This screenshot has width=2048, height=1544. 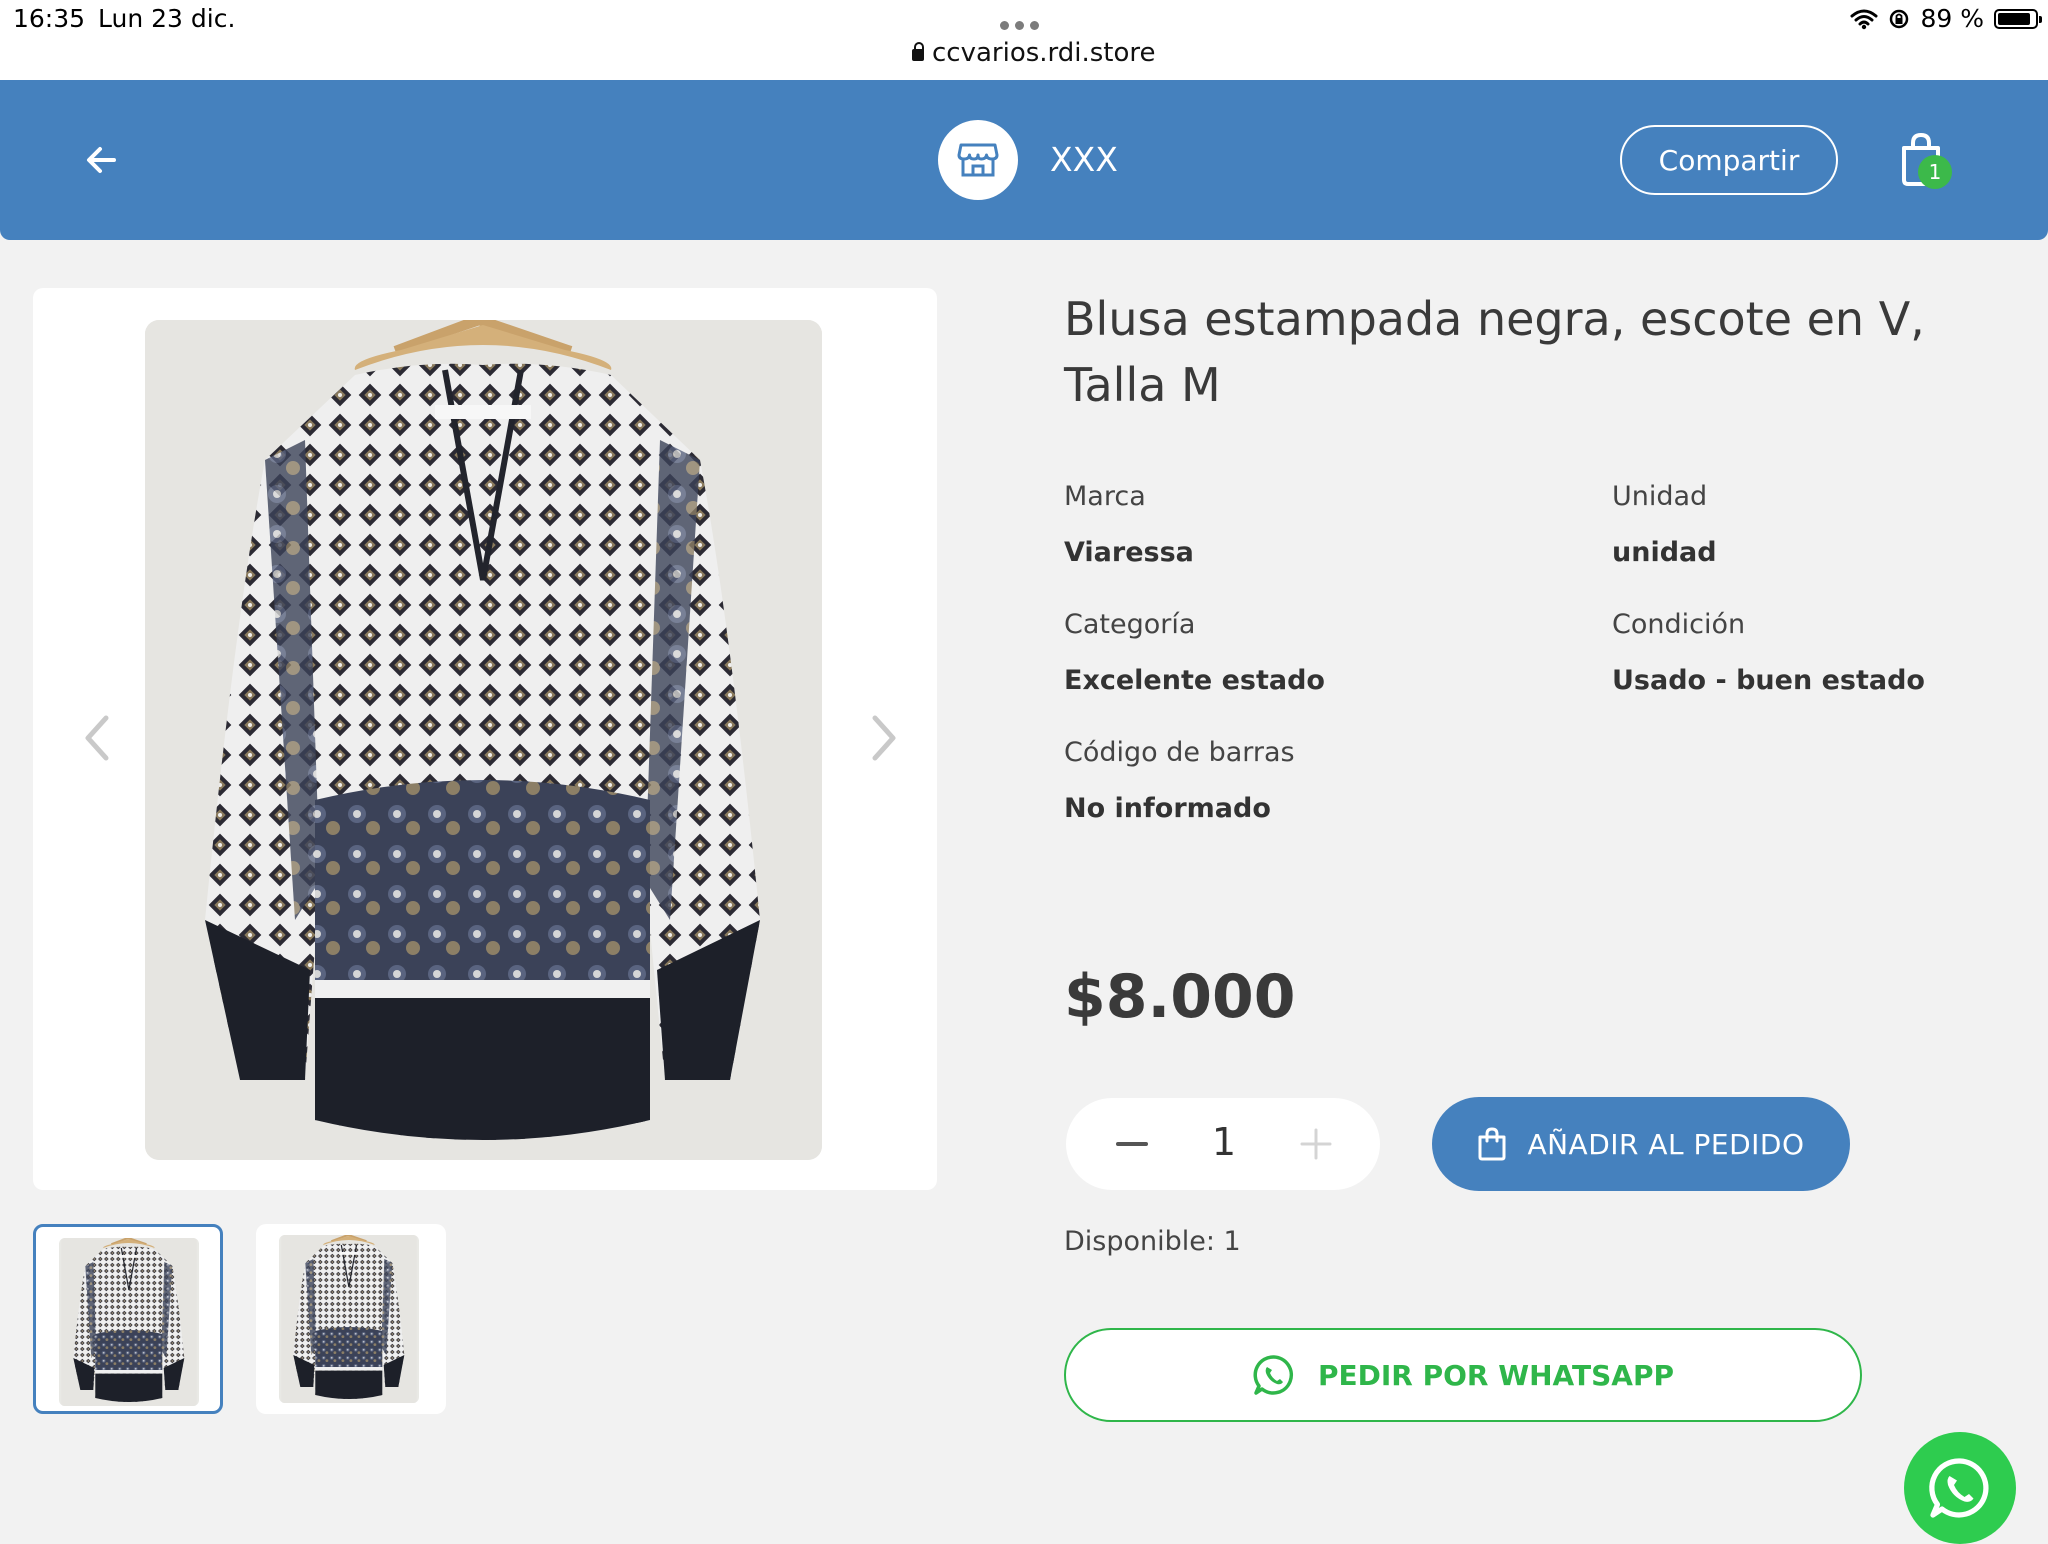 I want to click on storefront-icon, so click(x=978, y=160).